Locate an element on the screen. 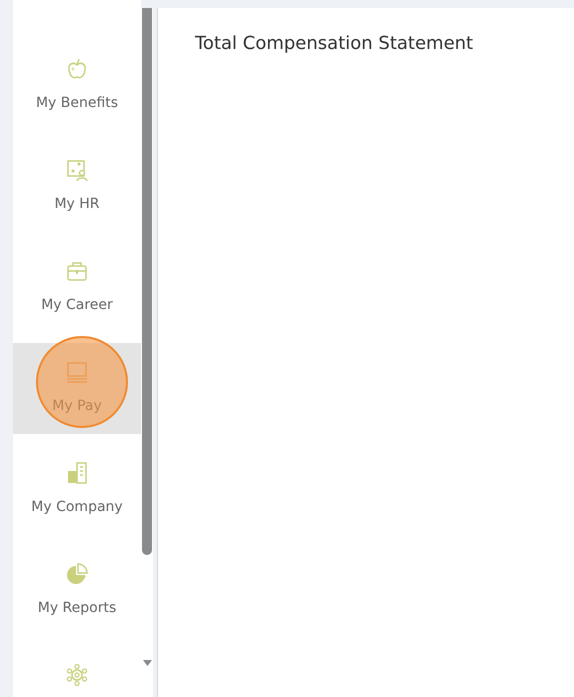 Image resolution: width=574 pixels, height=697 pixels. pie-chart-icon is located at coordinates (77, 574).